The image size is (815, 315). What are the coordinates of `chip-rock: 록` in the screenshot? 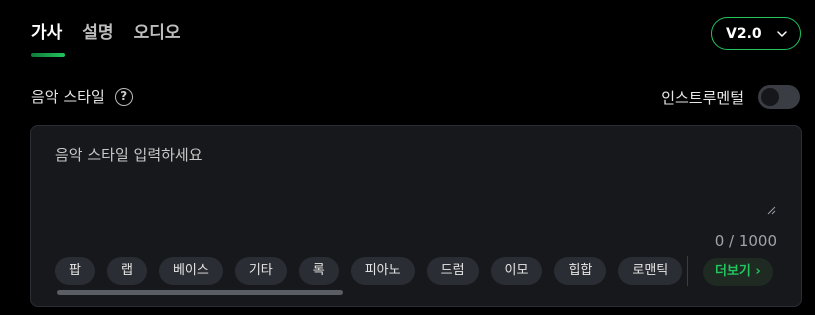 It's located at (318, 271).